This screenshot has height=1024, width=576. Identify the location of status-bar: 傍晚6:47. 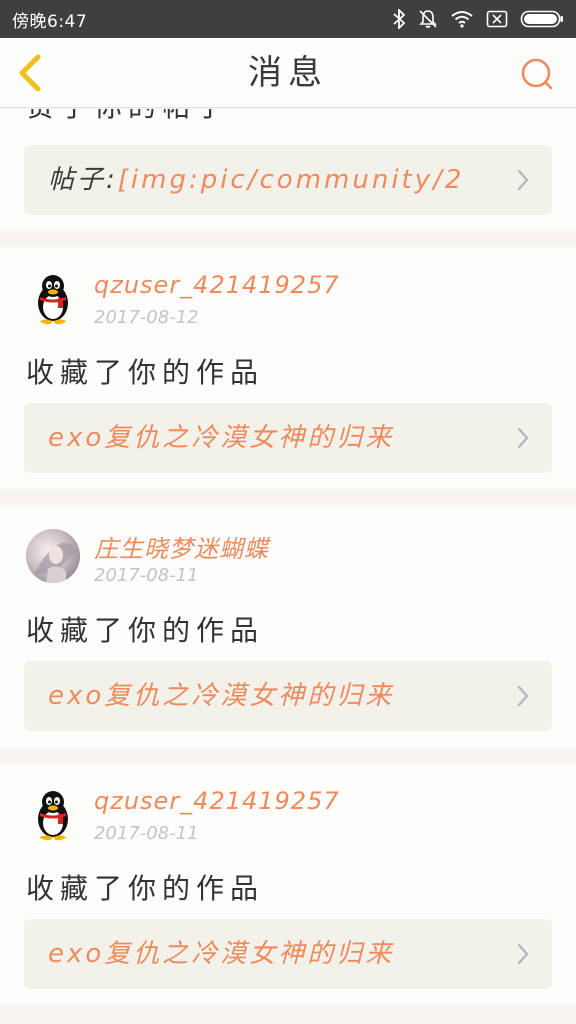
(288, 19).